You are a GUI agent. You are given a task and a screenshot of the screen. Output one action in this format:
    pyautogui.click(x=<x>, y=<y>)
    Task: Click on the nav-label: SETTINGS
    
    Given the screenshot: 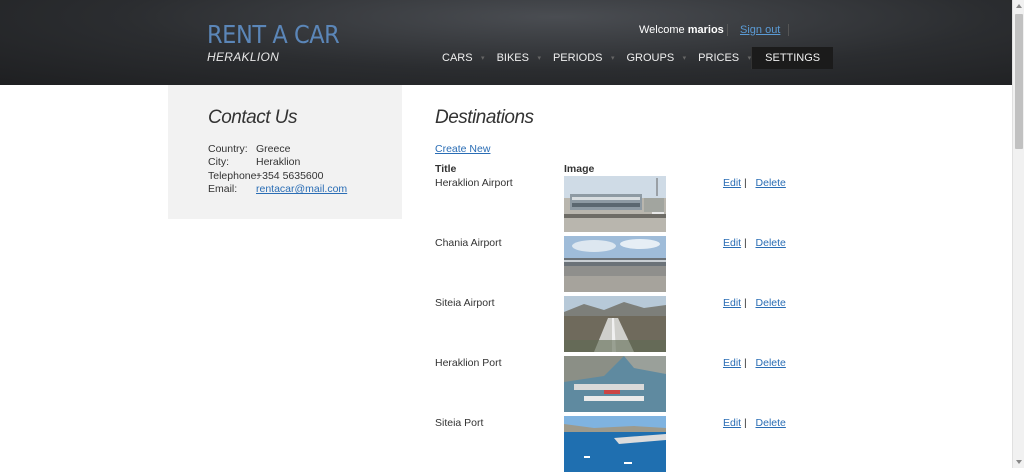 What is the action you would take?
    pyautogui.click(x=793, y=58)
    